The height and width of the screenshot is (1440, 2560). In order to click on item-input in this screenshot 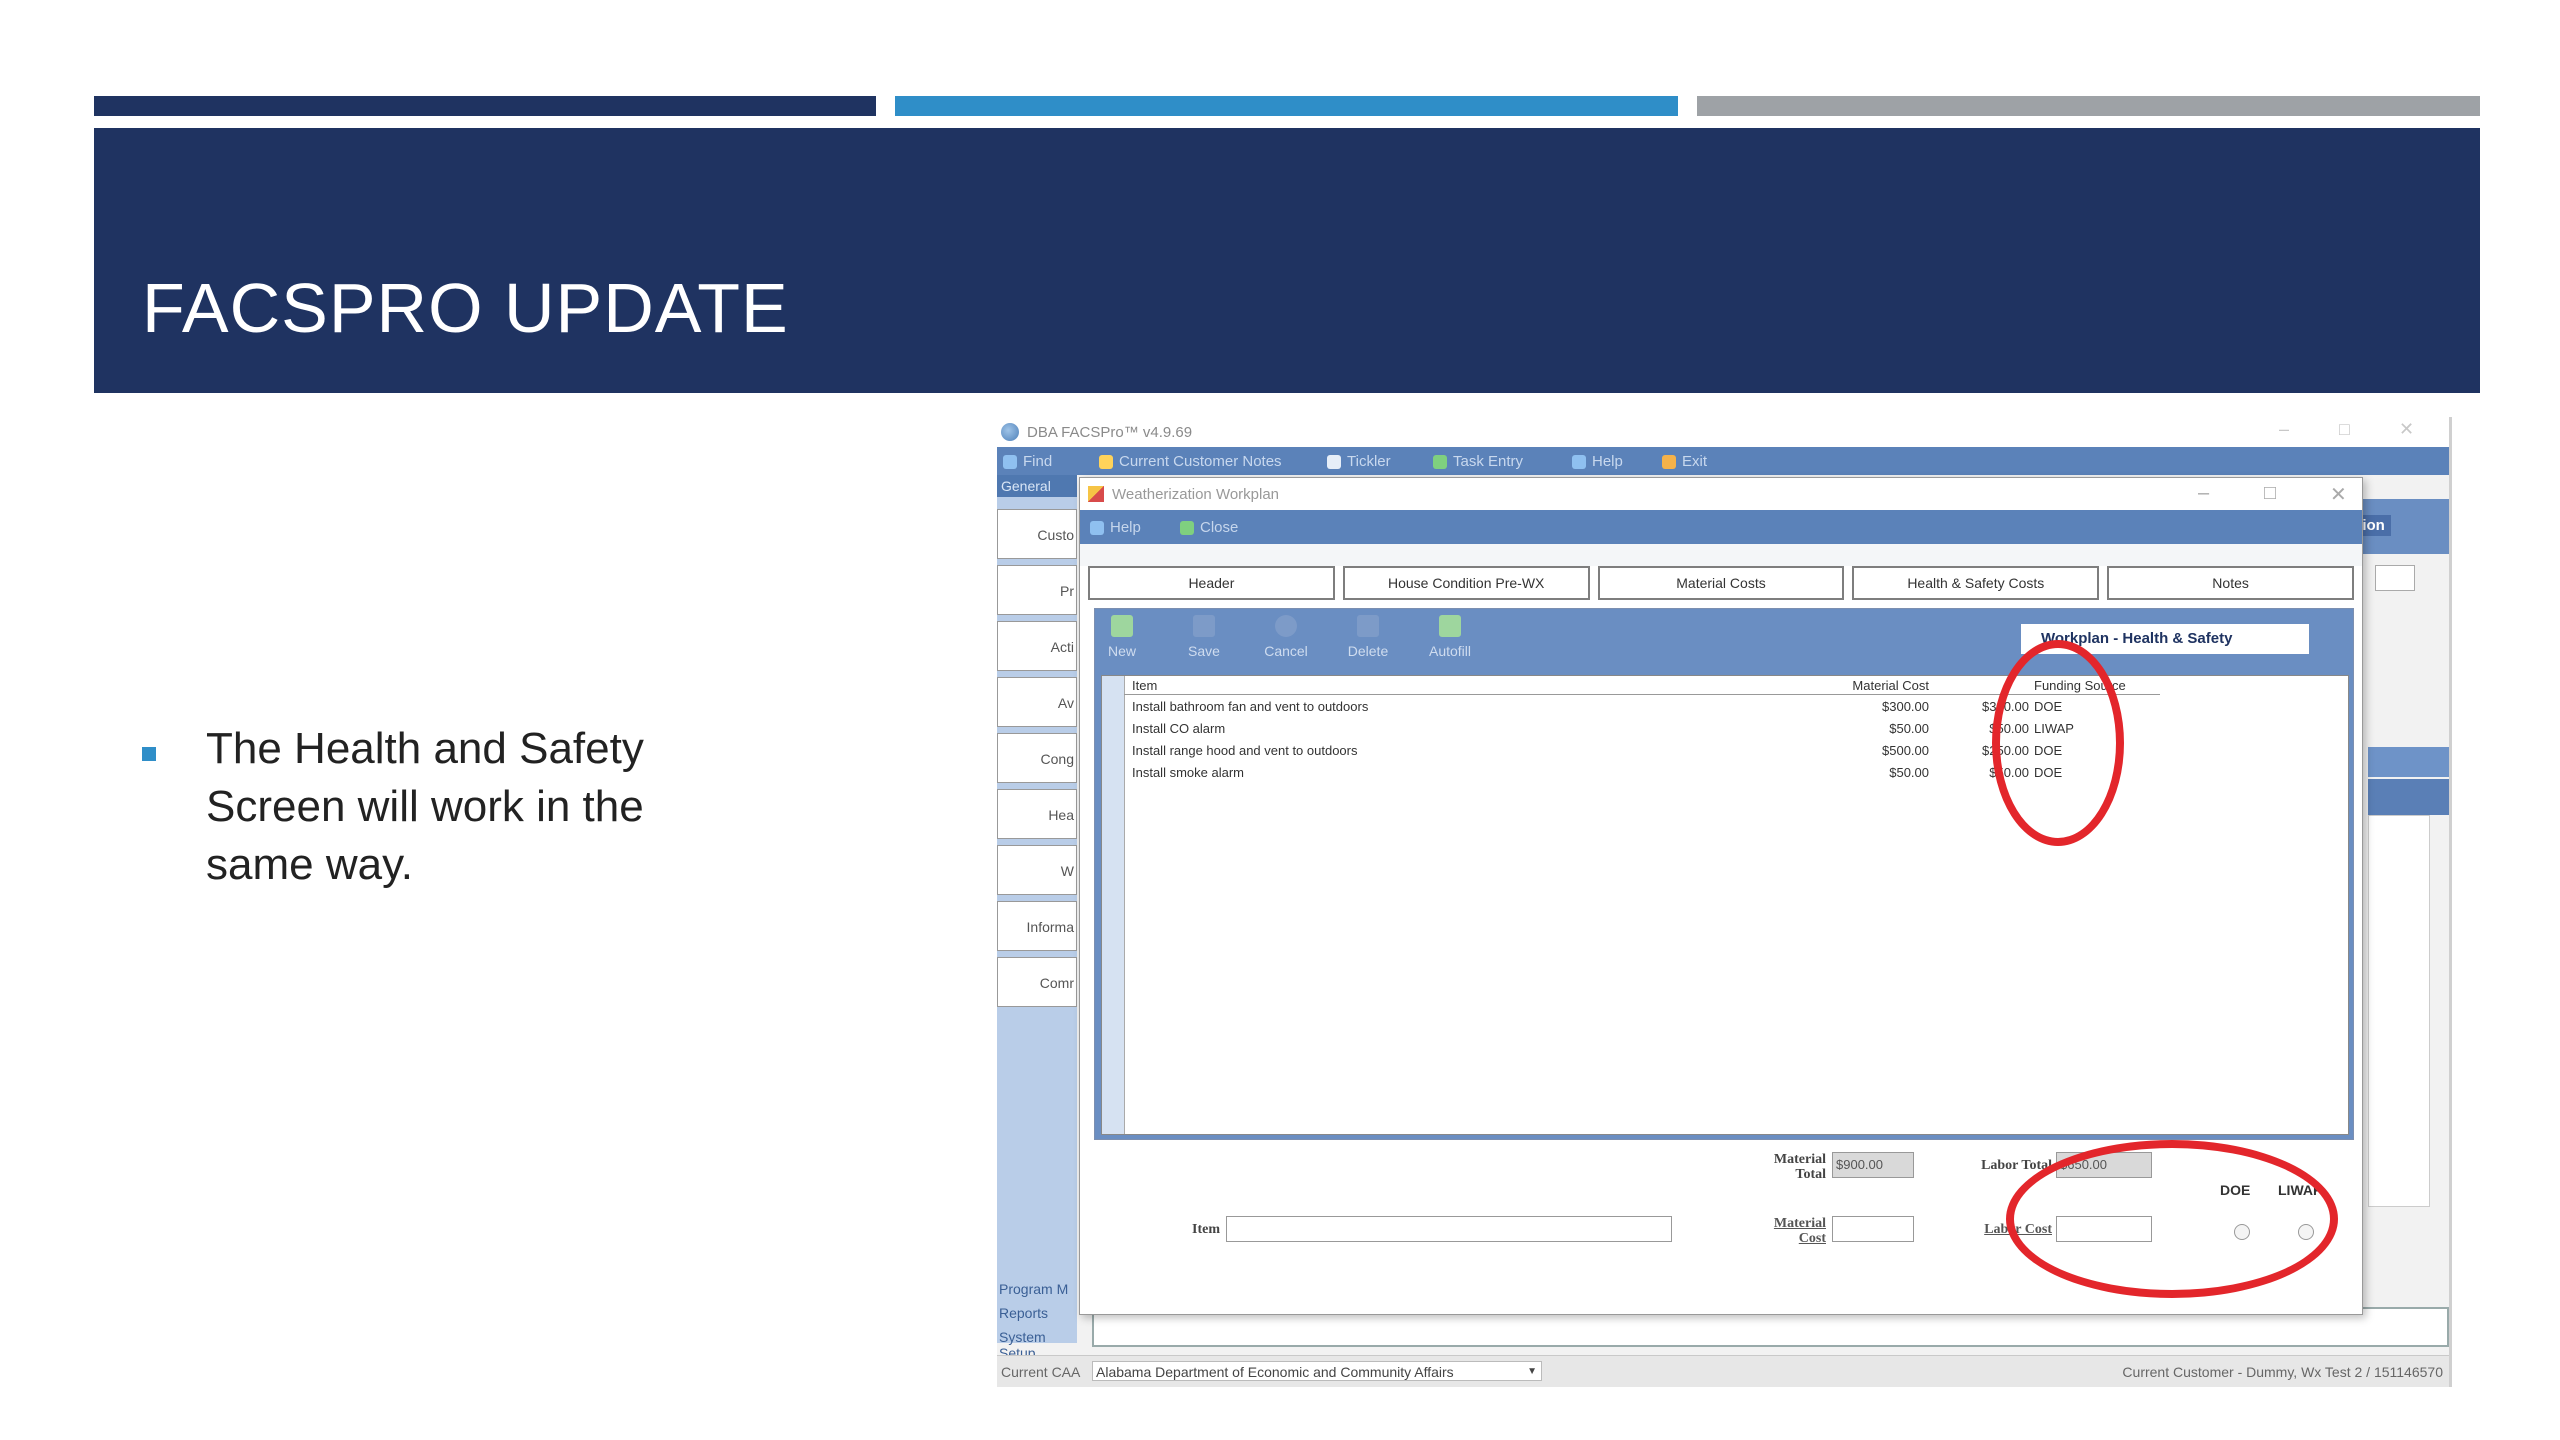, I will do `click(1449, 1229)`.